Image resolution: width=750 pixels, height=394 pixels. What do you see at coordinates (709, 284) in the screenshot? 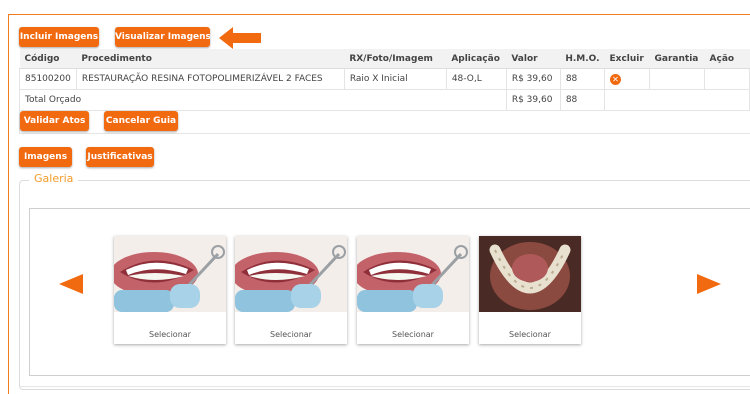
I see `carousel-next-arrow-icon` at bounding box center [709, 284].